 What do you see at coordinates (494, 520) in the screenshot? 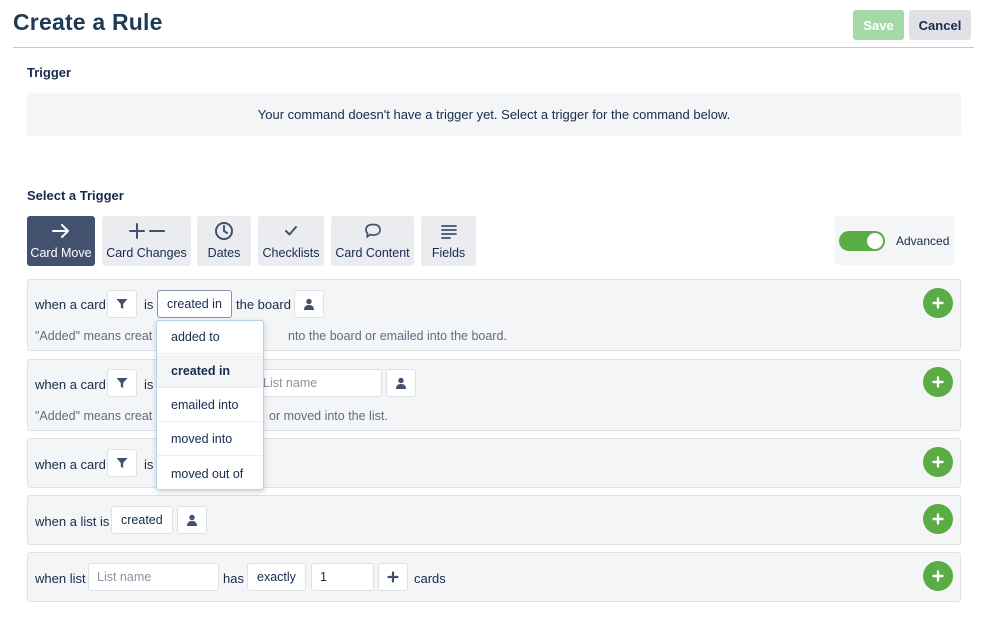
I see `rule-row-list-created: when a list is created` at bounding box center [494, 520].